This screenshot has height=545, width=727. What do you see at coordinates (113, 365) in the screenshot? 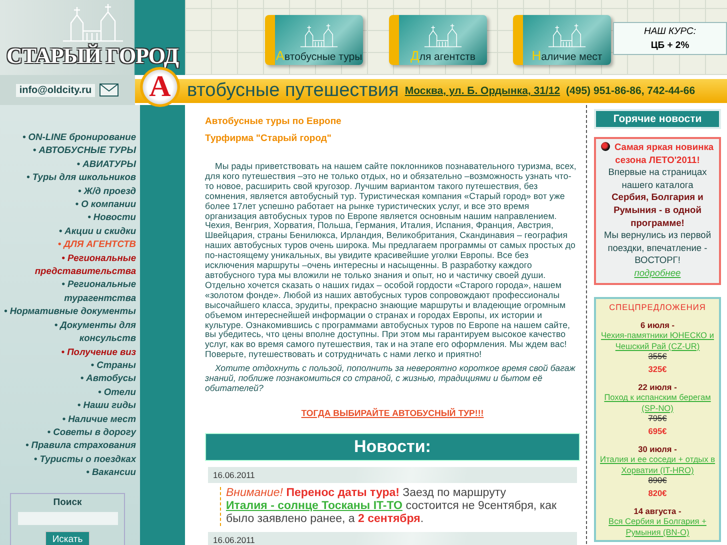
I see `nav-link: • Страны` at bounding box center [113, 365].